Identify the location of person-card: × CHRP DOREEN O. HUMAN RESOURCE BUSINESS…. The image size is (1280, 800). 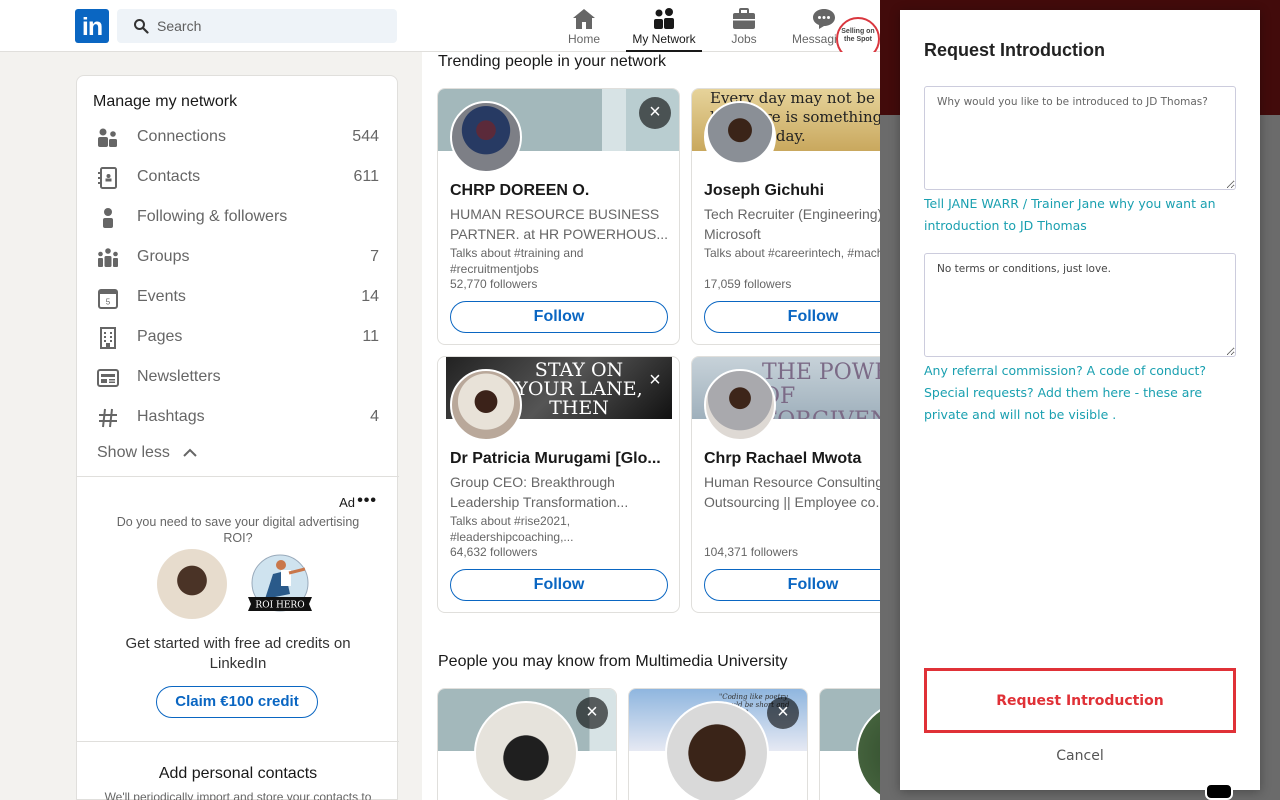
(558, 216).